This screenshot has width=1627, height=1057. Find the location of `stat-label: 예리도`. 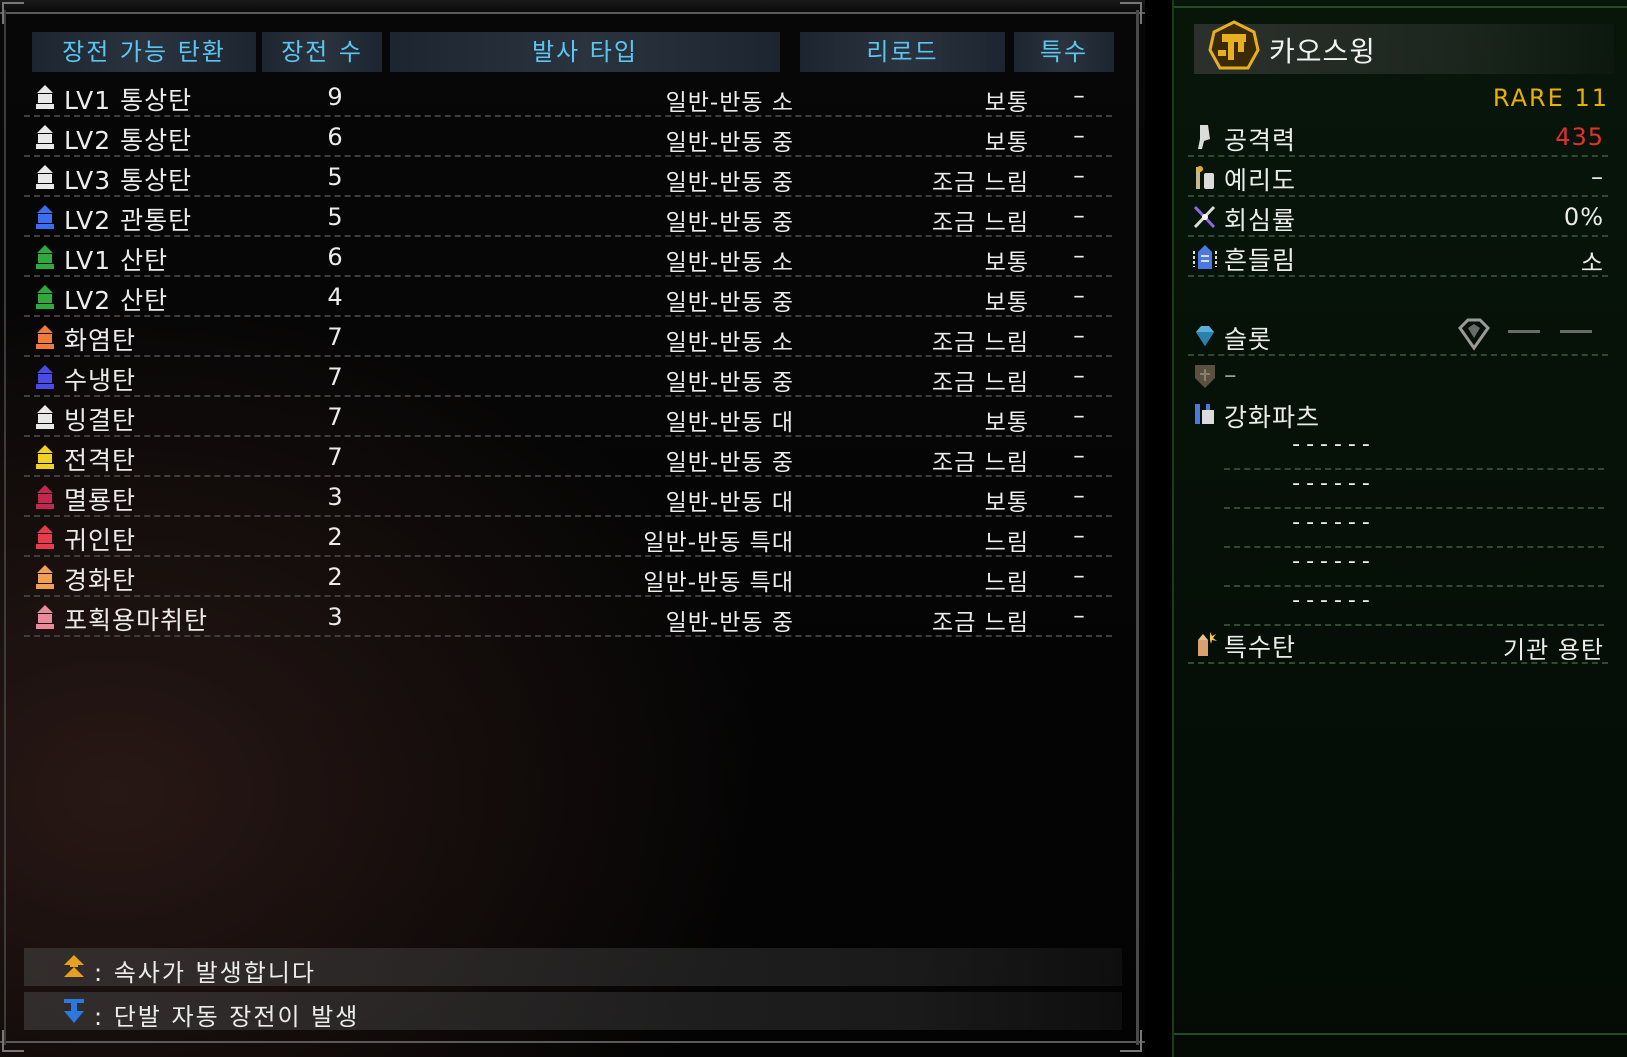

stat-label: 예리도 is located at coordinates (1260, 180).